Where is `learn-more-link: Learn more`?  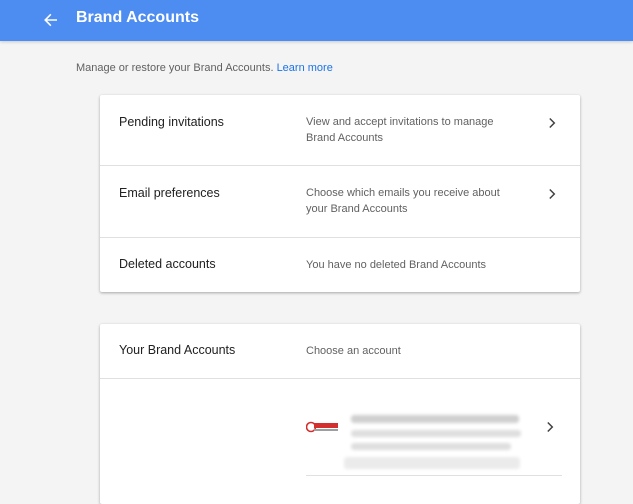 learn-more-link: Learn more is located at coordinates (305, 68).